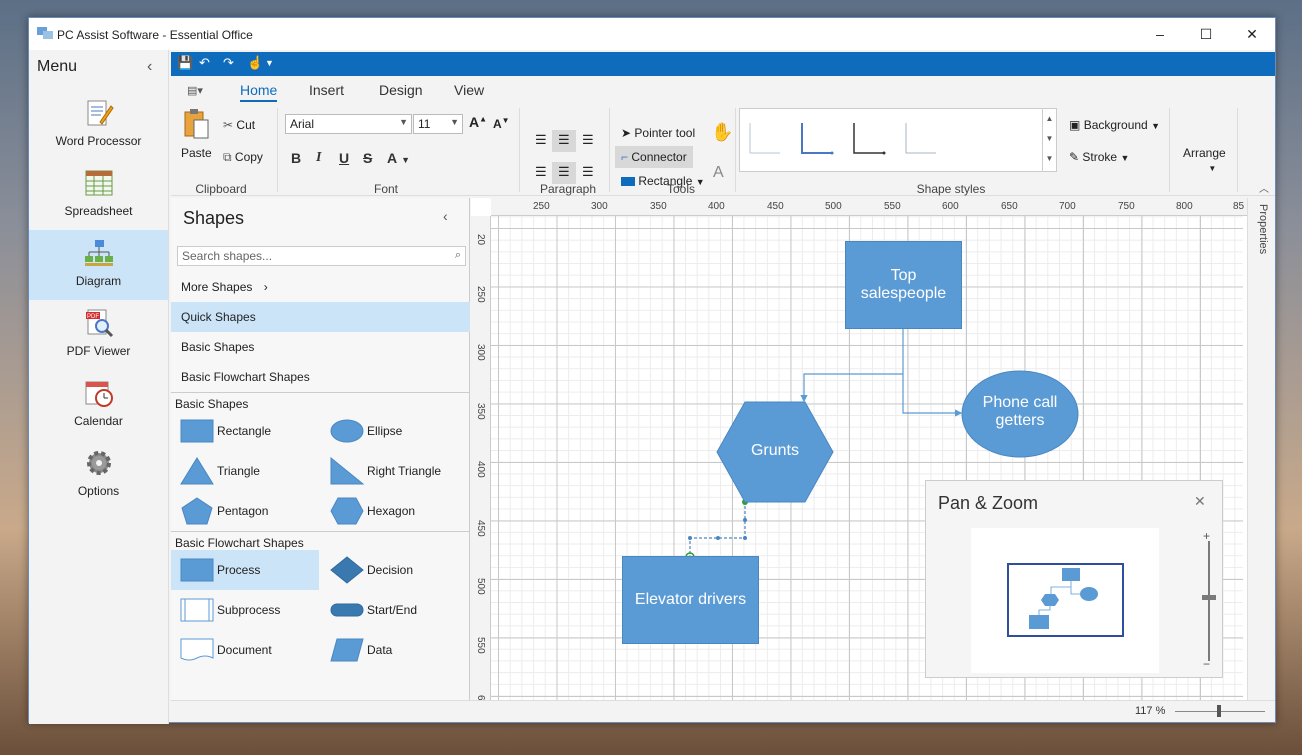 This screenshot has height=755, width=1302. Describe the element at coordinates (245, 511) in the screenshot. I see `shape-pentagon: Pentagon` at that location.